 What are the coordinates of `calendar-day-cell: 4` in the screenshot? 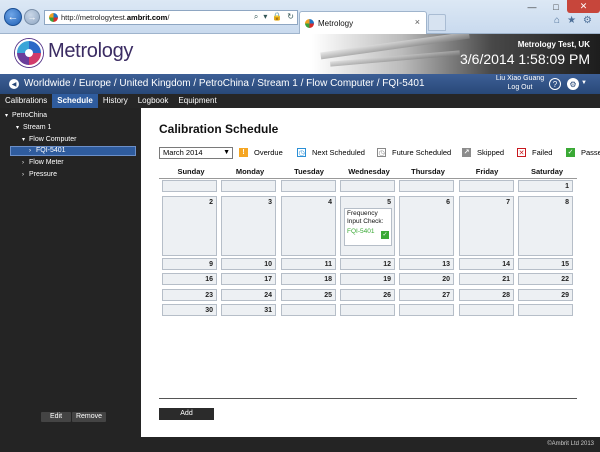 It's located at (308, 226).